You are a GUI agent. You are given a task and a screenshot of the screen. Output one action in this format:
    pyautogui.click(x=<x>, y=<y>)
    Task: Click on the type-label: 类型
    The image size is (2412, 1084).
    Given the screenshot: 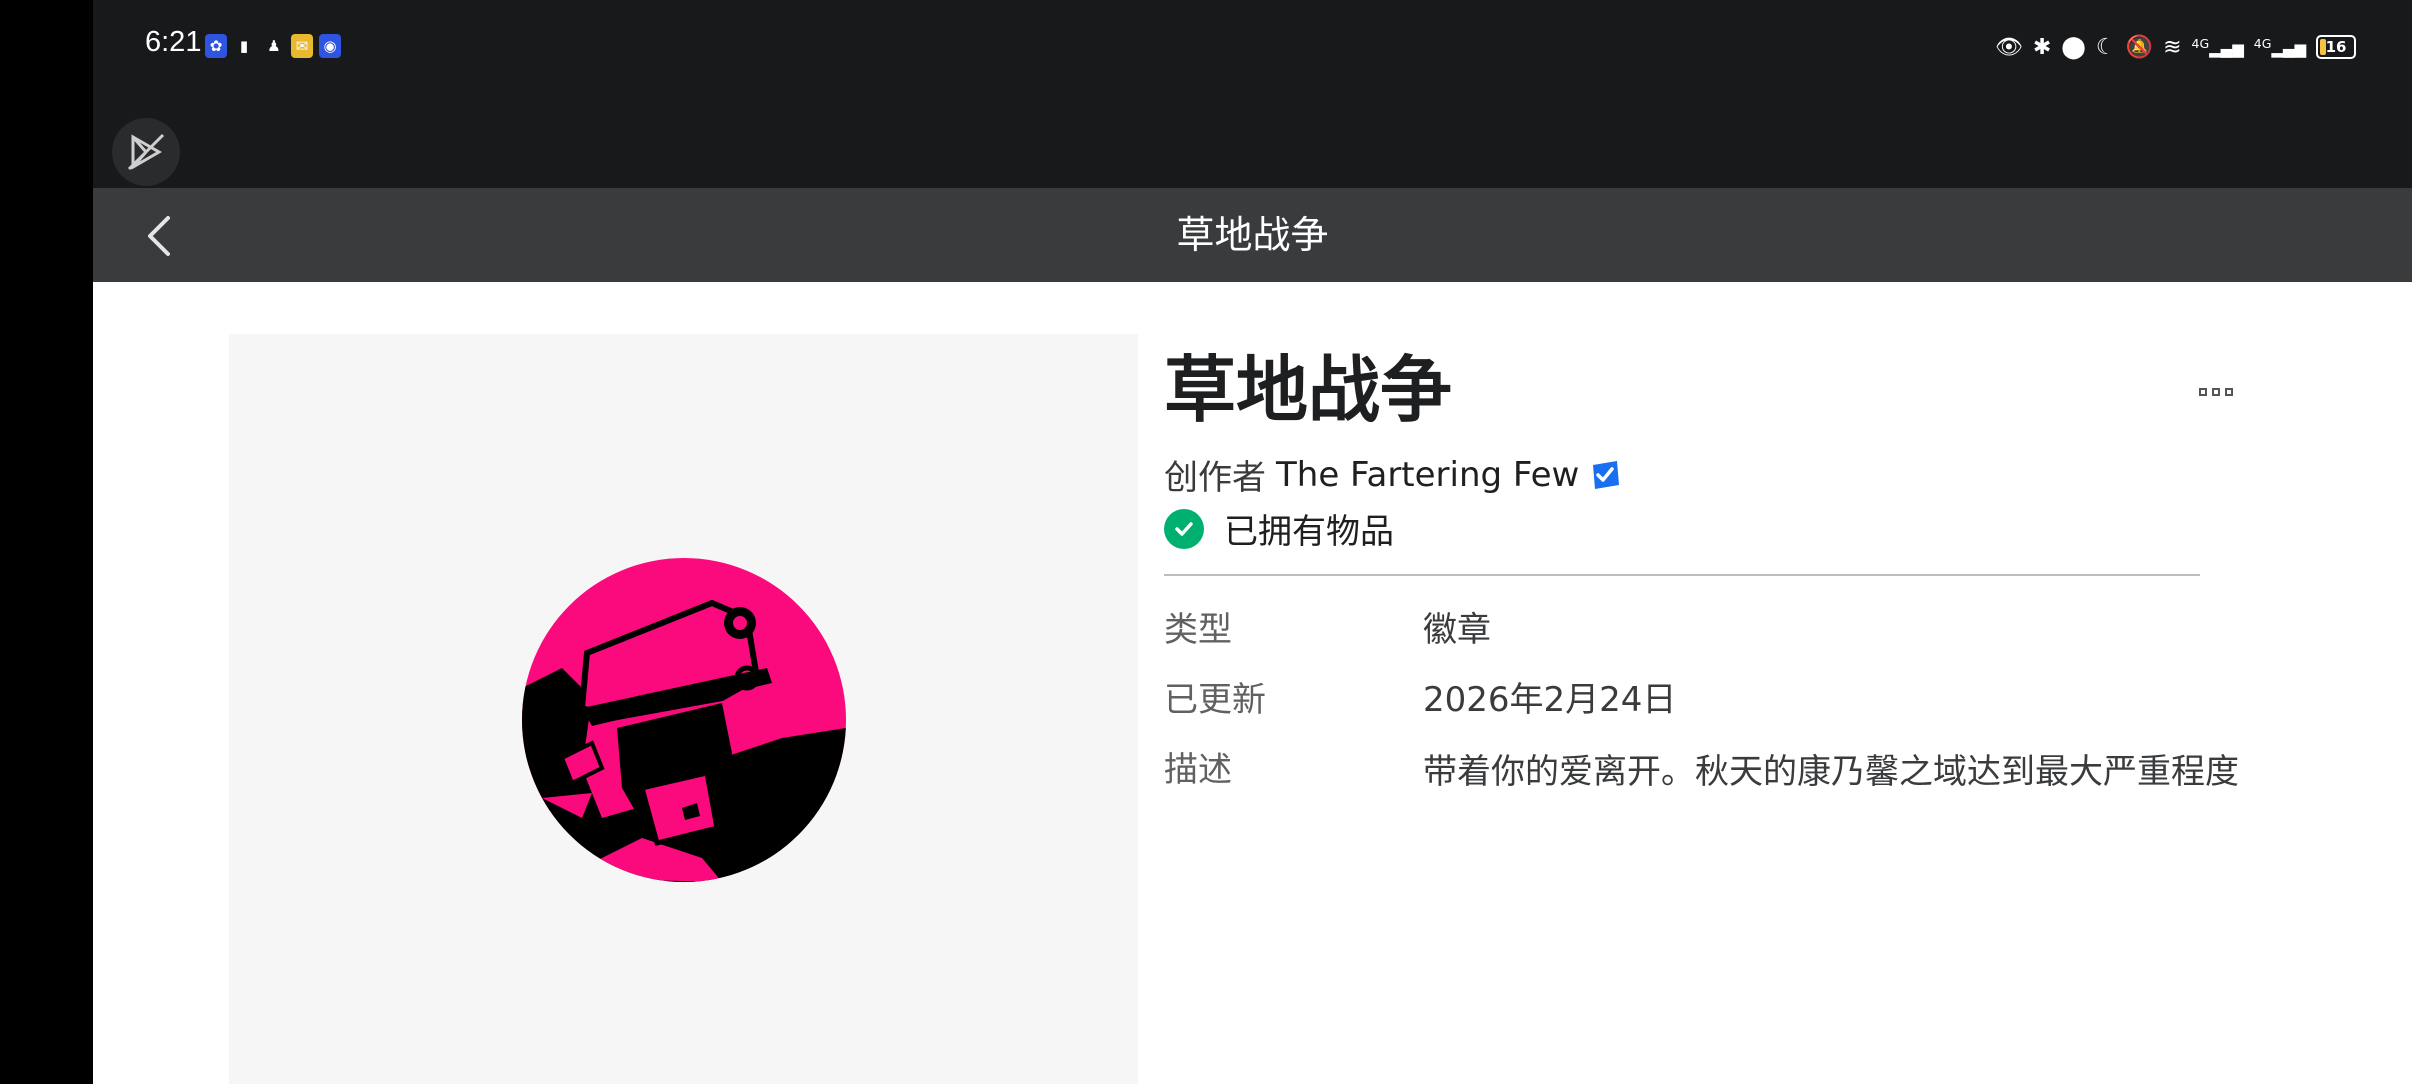 What is the action you would take?
    pyautogui.click(x=1198, y=630)
    